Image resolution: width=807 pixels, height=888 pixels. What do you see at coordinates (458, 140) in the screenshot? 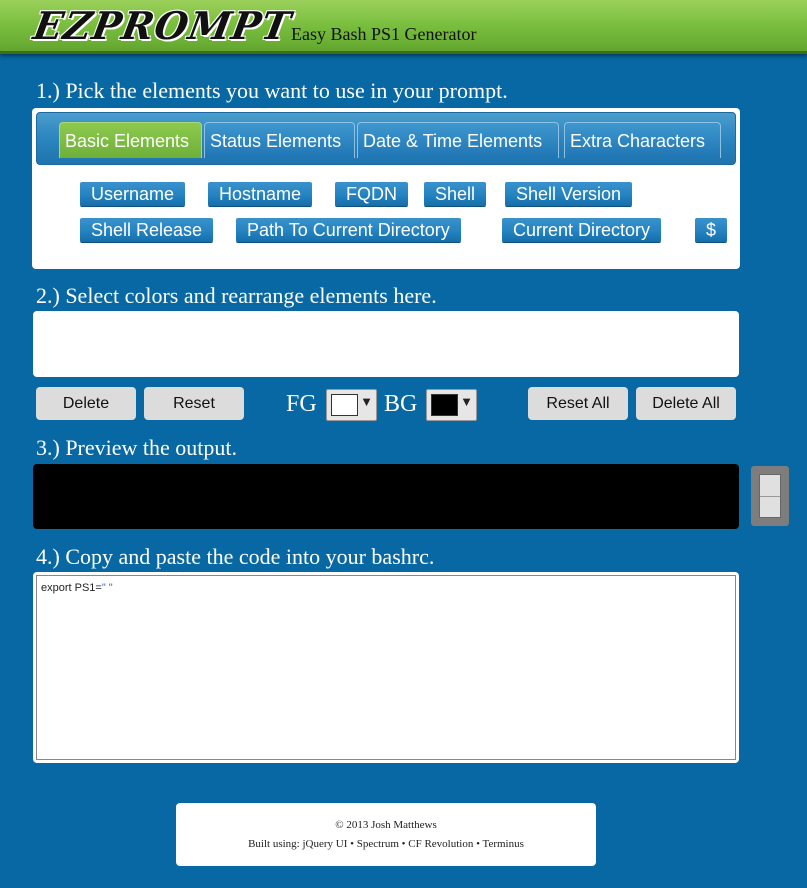
I see `tab-date-time-elements: Date & Time Elements` at bounding box center [458, 140].